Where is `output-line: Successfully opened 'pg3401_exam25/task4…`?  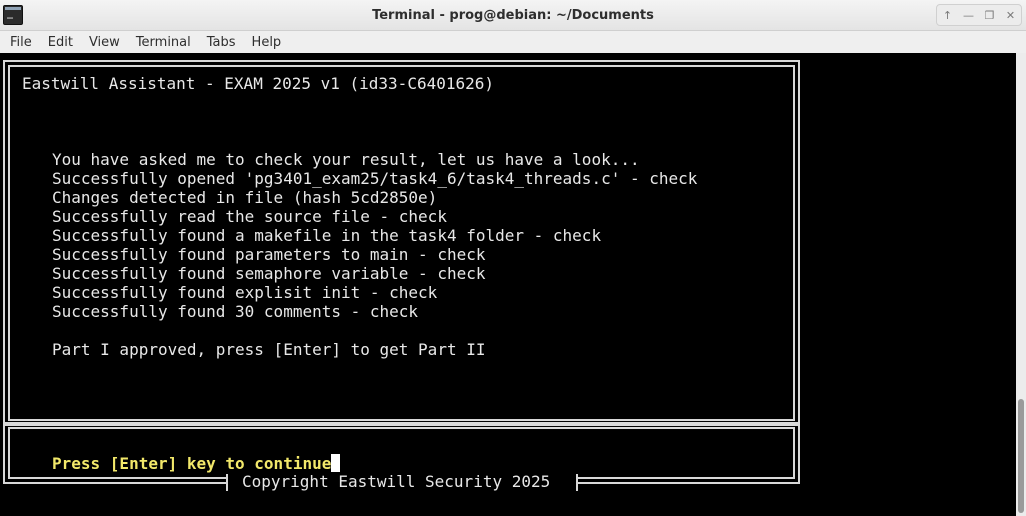 output-line: Successfully opened 'pg3401_exam25/task4… is located at coordinates (375, 178).